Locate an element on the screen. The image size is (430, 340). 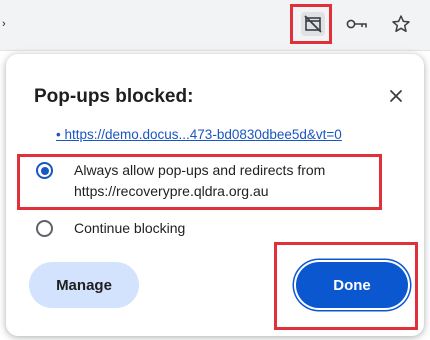
dialog-title: Pop-ups blocked: is located at coordinates (114, 96).